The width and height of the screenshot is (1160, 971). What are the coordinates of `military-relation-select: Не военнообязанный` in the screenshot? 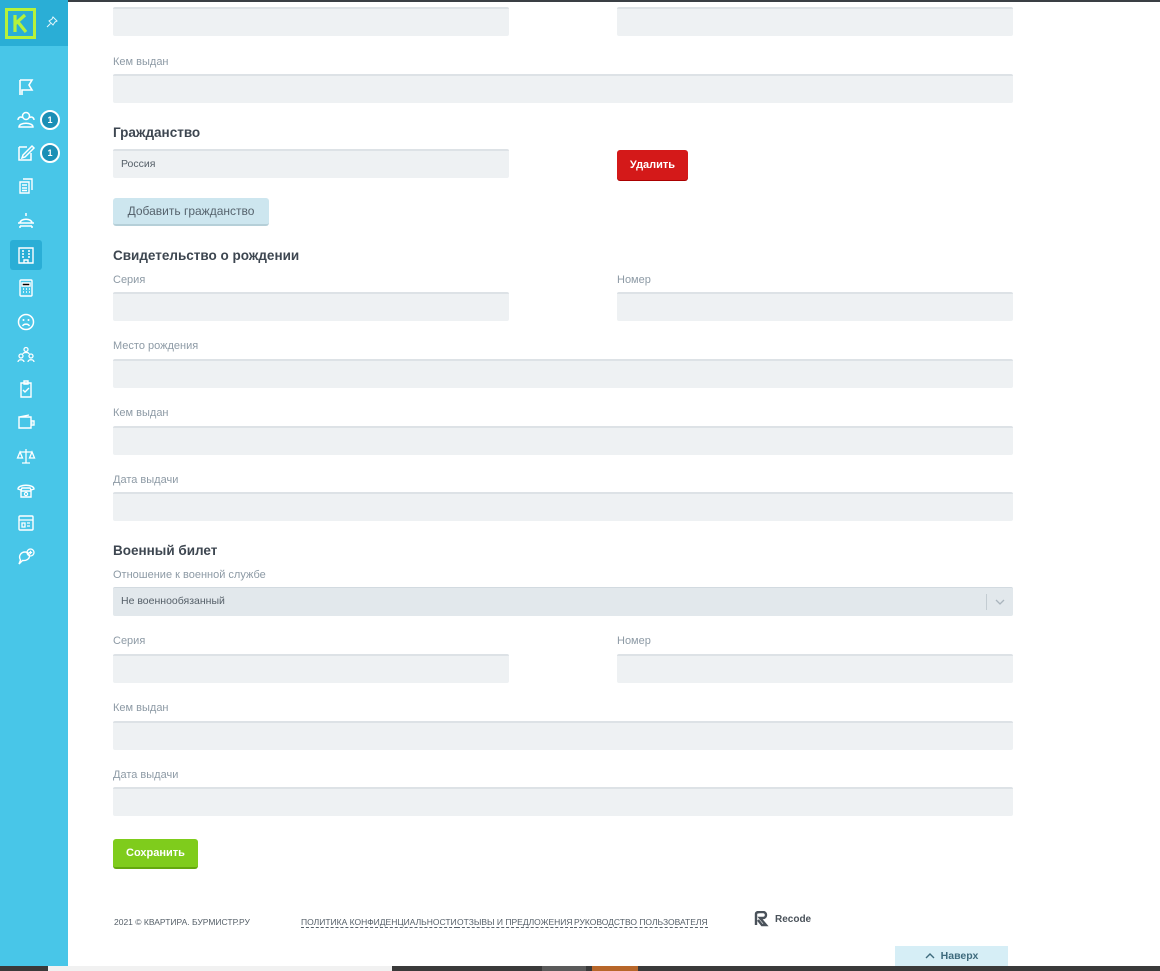 It's located at (563, 601).